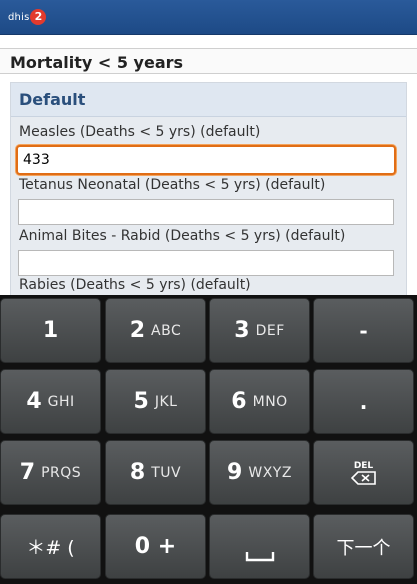 Image resolution: width=417 pixels, height=584 pixels. Describe the element at coordinates (206, 263) in the screenshot. I see `animal-bites-rabid-deaths-input` at that location.